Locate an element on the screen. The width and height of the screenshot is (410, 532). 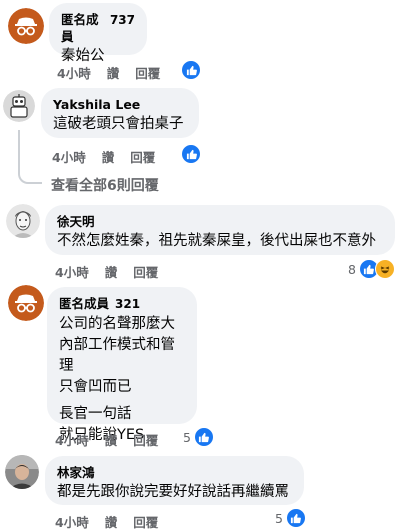
comment-text: 公司的名聲那麼大 內部工作模式和管理 只會凹而已 長官一句話 就只能說YES is located at coordinates (122, 380).